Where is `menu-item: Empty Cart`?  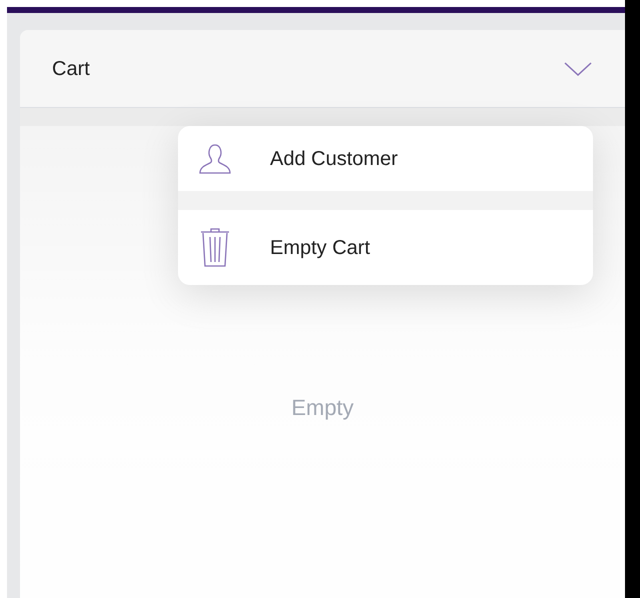 menu-item: Empty Cart is located at coordinates (385, 247).